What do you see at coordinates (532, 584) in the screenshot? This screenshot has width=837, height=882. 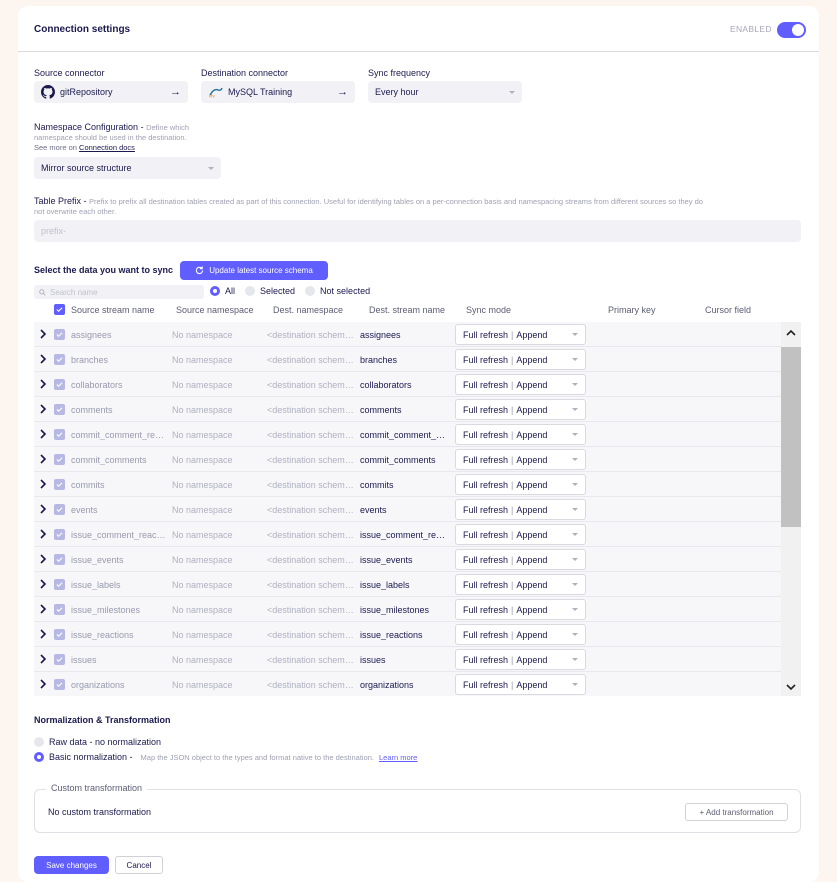 I see `sync-mode-append: Append` at bounding box center [532, 584].